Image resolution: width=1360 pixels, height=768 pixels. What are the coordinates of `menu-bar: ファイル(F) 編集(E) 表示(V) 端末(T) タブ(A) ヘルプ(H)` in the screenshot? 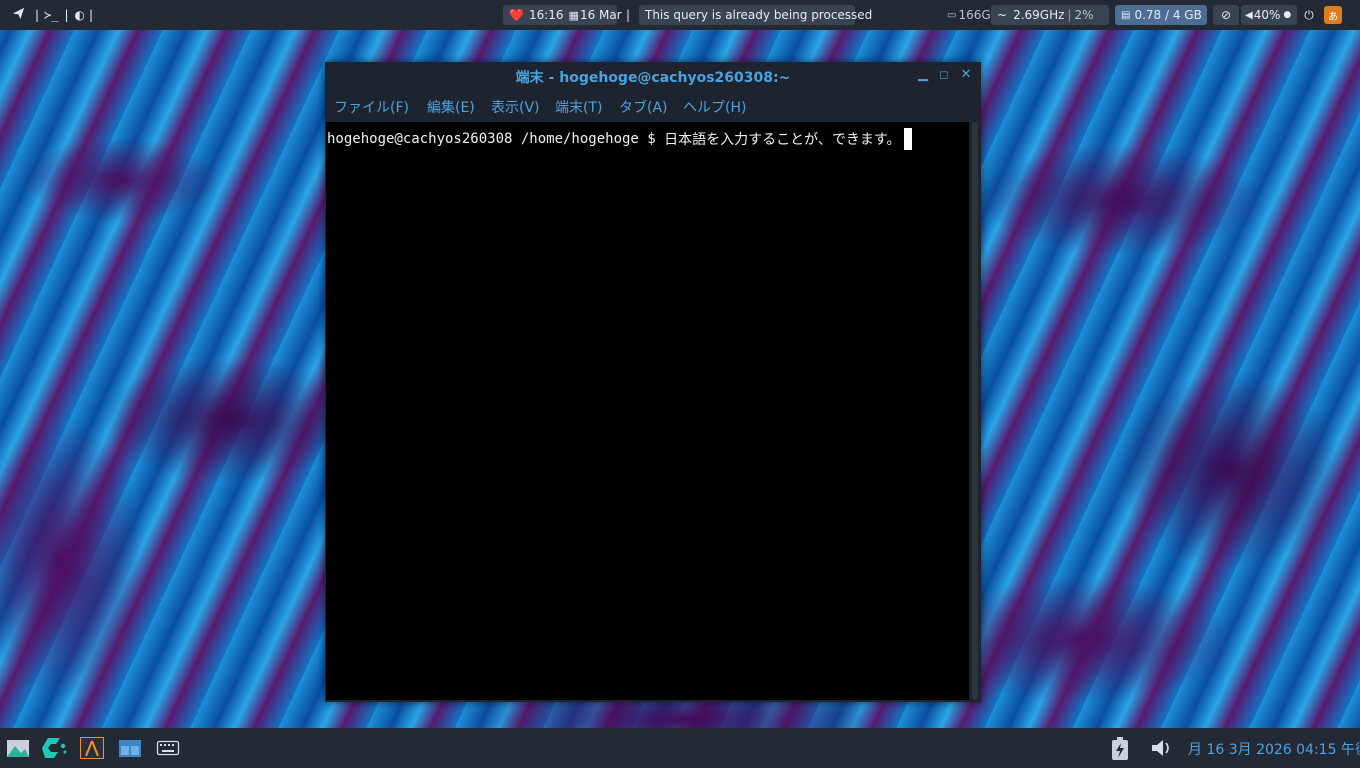 It's located at (653, 106).